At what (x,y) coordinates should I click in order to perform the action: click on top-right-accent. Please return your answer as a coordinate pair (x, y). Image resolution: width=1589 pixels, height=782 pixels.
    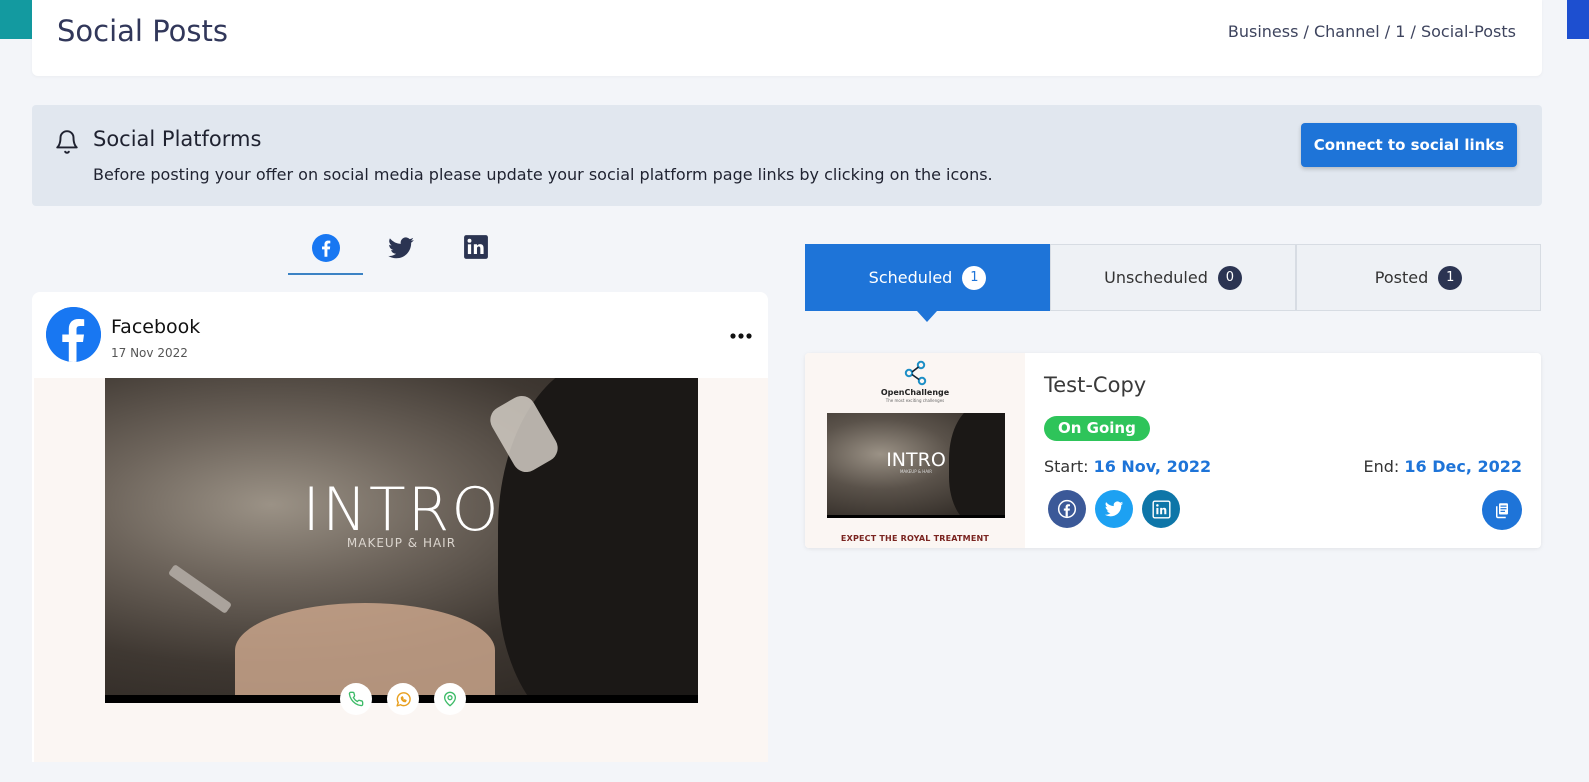
    Looking at the image, I should click on (1578, 19).